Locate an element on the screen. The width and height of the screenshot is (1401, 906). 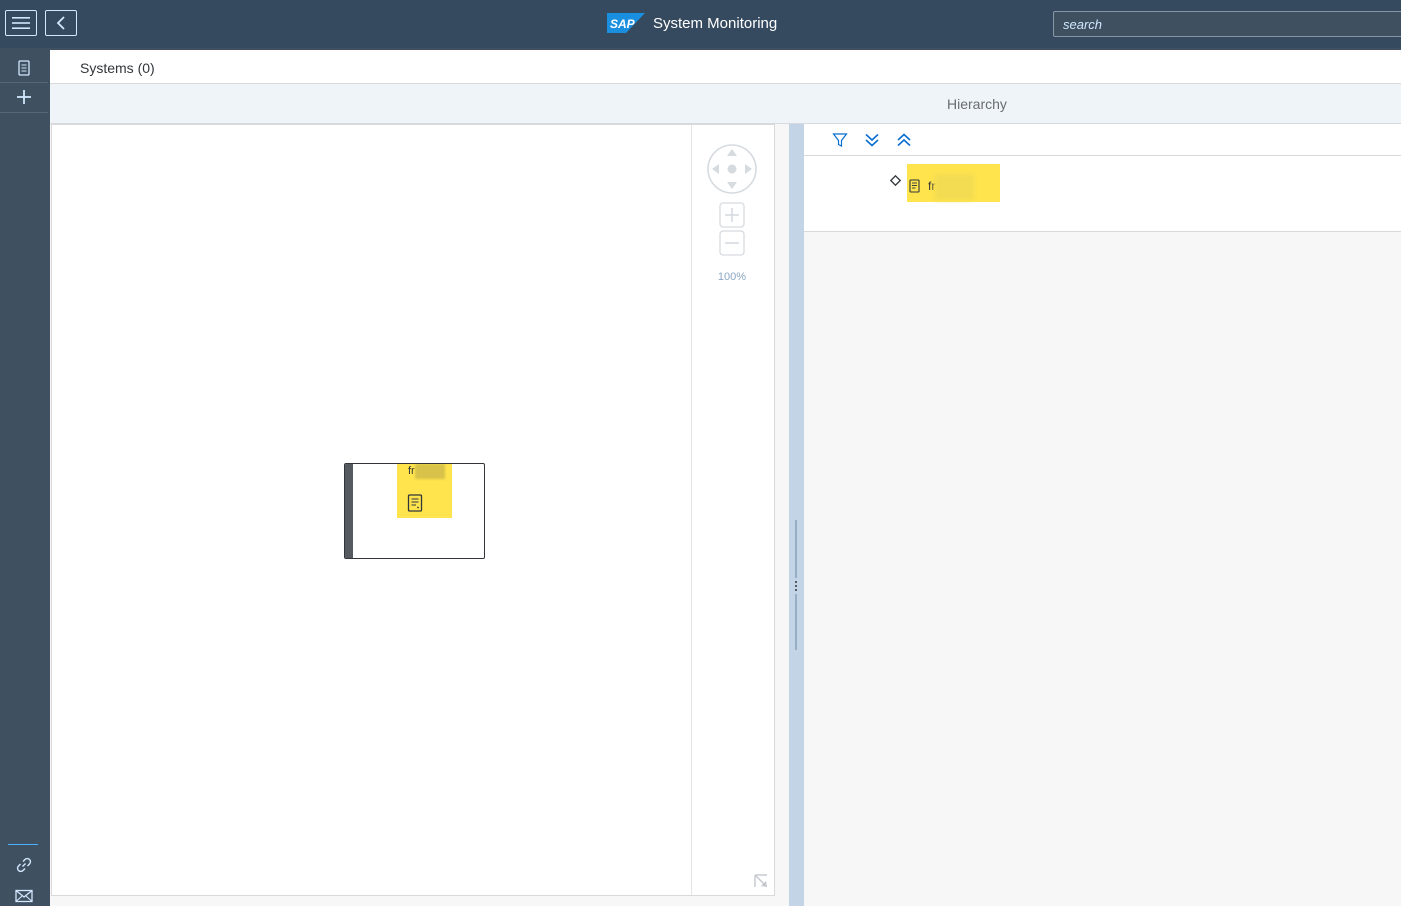
zoom-out-icon is located at coordinates (732, 243).